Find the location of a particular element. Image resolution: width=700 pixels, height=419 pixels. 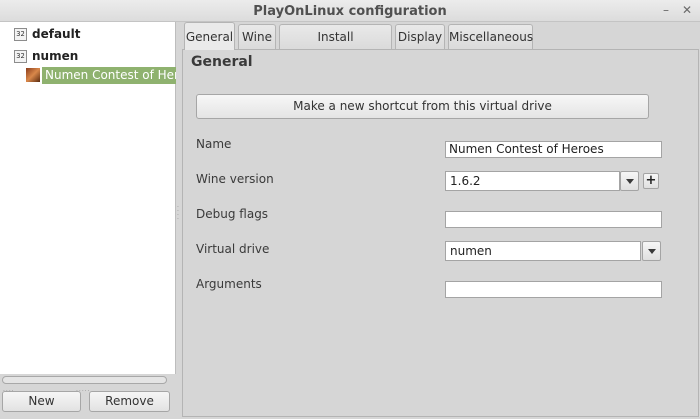

arguments-field is located at coordinates (553, 289).